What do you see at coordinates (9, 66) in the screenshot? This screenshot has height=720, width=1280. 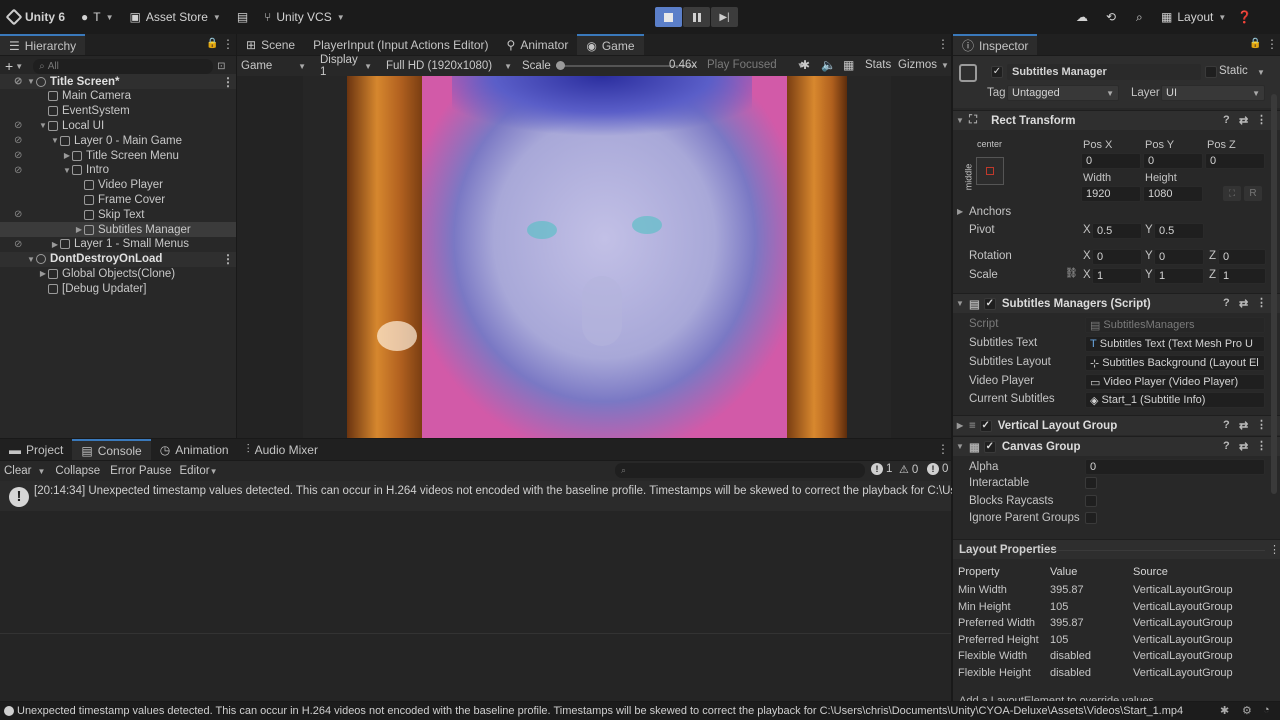 I see `add-icon: +` at bounding box center [9, 66].